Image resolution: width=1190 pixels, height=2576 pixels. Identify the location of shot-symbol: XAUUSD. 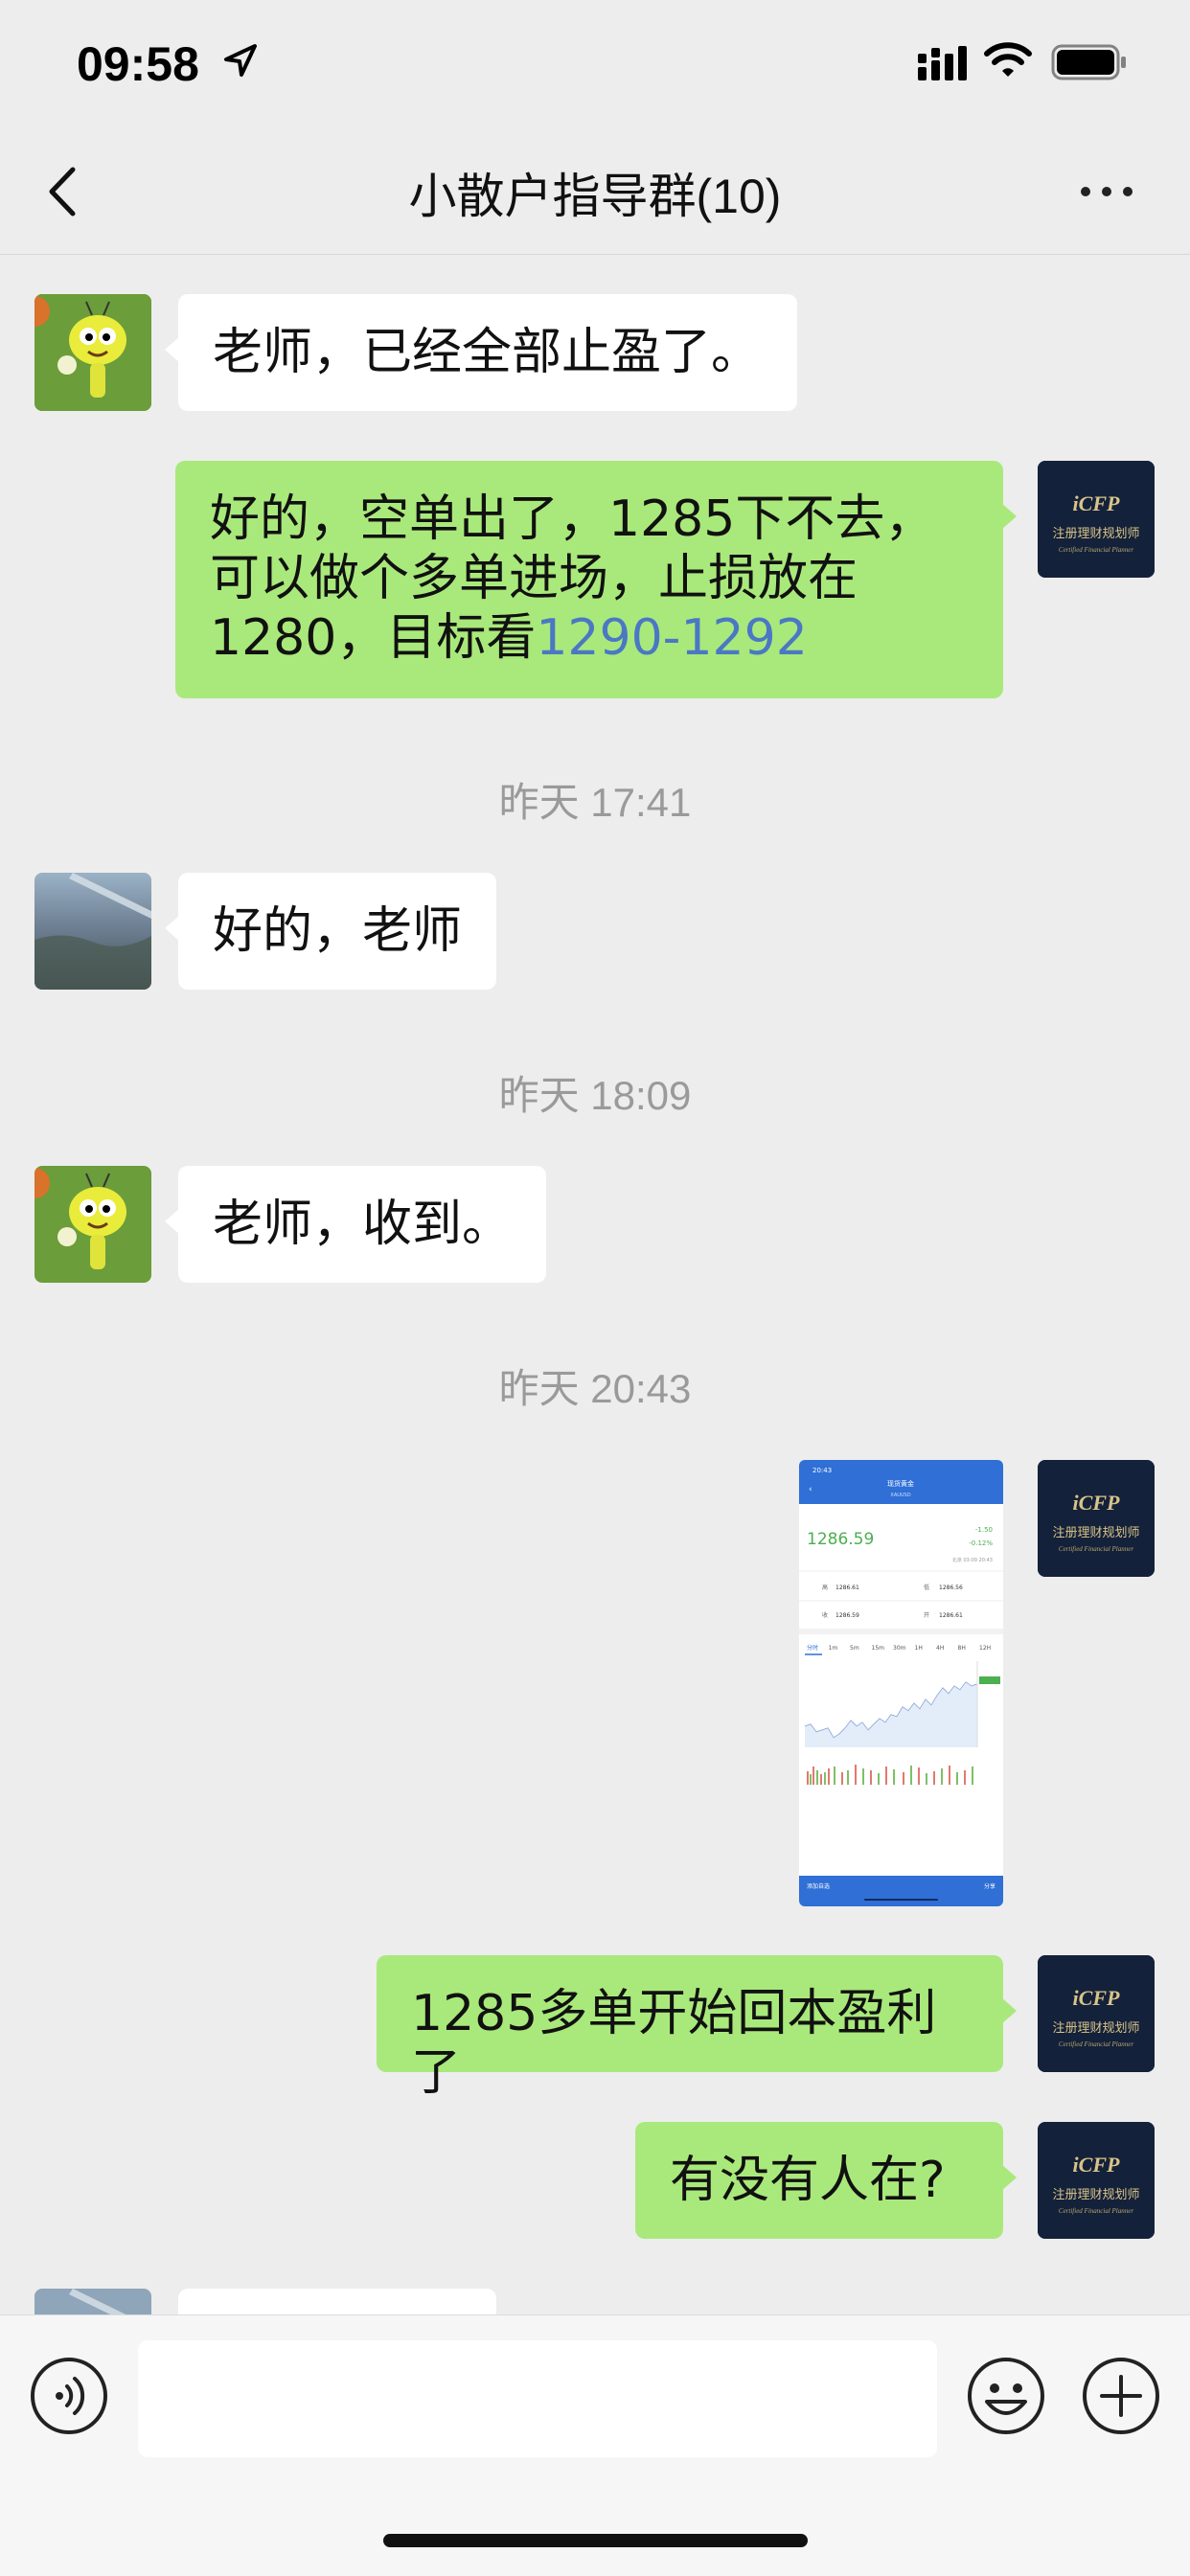
(900, 1495).